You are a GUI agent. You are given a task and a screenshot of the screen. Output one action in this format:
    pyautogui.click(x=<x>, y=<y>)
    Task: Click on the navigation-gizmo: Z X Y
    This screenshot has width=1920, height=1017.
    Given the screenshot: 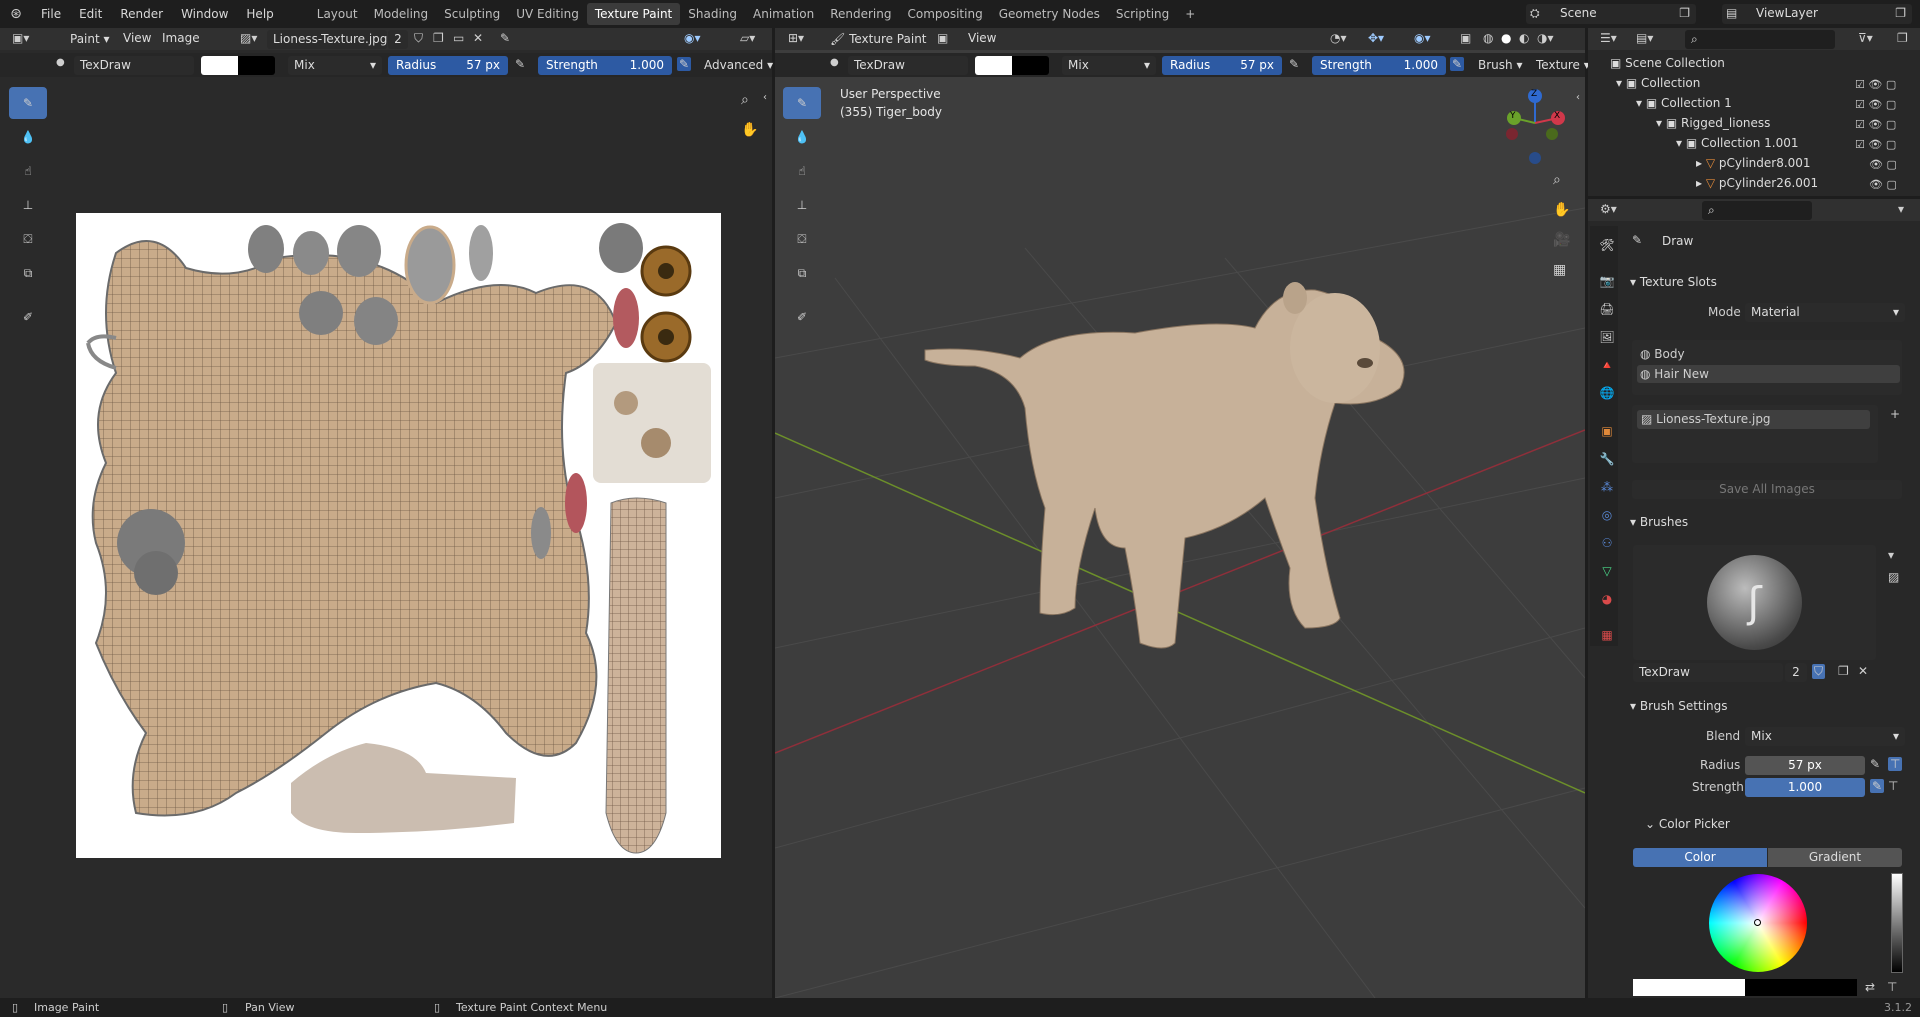 What is the action you would take?
    pyautogui.click(x=1535, y=128)
    